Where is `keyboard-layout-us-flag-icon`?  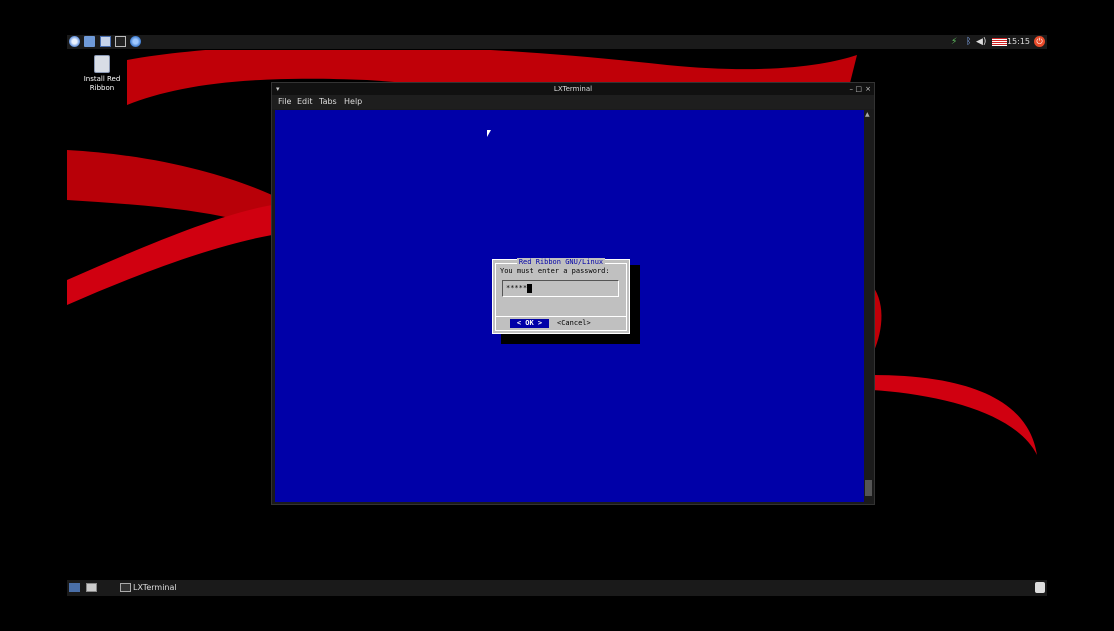 keyboard-layout-us-flag-icon is located at coordinates (999, 42).